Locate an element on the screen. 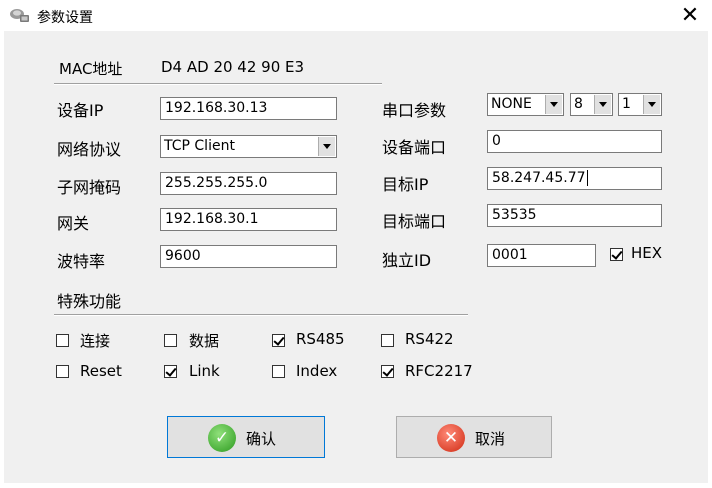 This screenshot has width=712, height=488. baud-rate-field: 9600 is located at coordinates (248, 256).